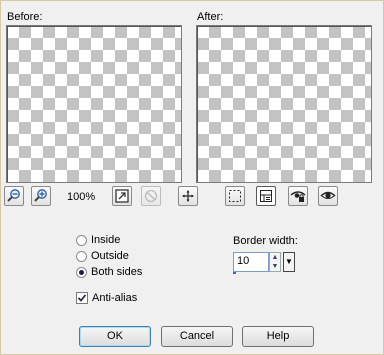 The image size is (384, 355). Describe the element at coordinates (151, 196) in the screenshot. I see `preview-on-image-button` at that location.